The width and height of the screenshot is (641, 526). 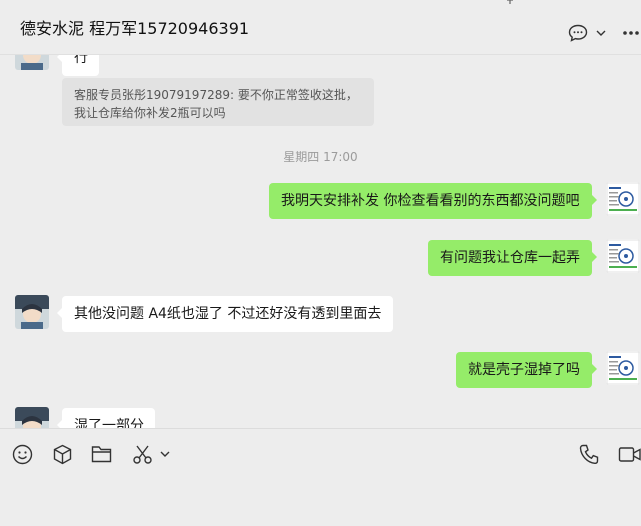 What do you see at coordinates (526, 370) in the screenshot?
I see `message-bubble: 就是壳子湿掉了吗` at bounding box center [526, 370].